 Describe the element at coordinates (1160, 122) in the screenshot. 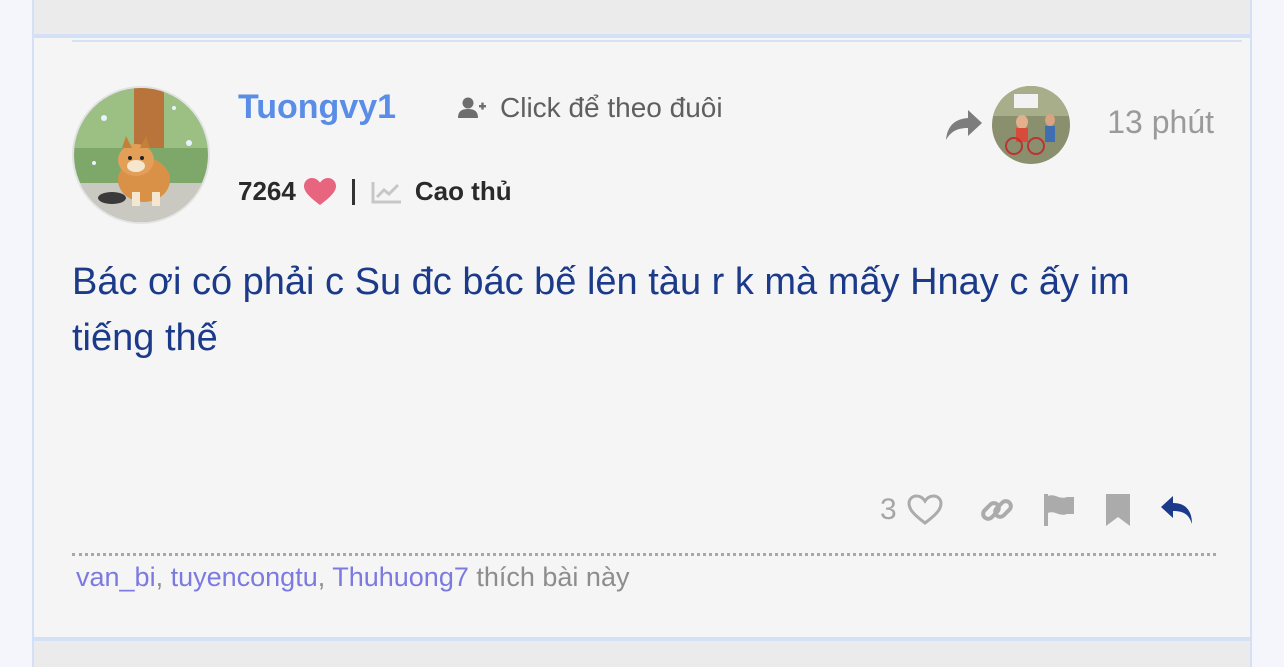

I see `post-time: 13 phút` at that location.